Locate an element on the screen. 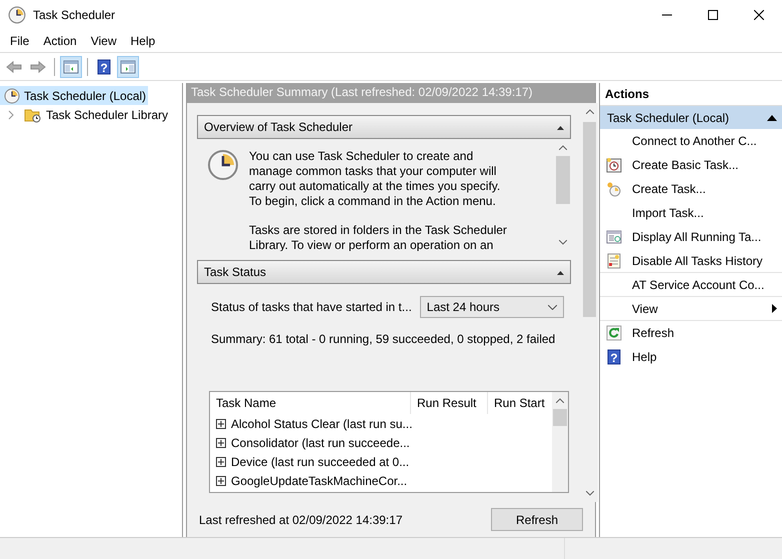  action-pane-icon is located at coordinates (128, 67).